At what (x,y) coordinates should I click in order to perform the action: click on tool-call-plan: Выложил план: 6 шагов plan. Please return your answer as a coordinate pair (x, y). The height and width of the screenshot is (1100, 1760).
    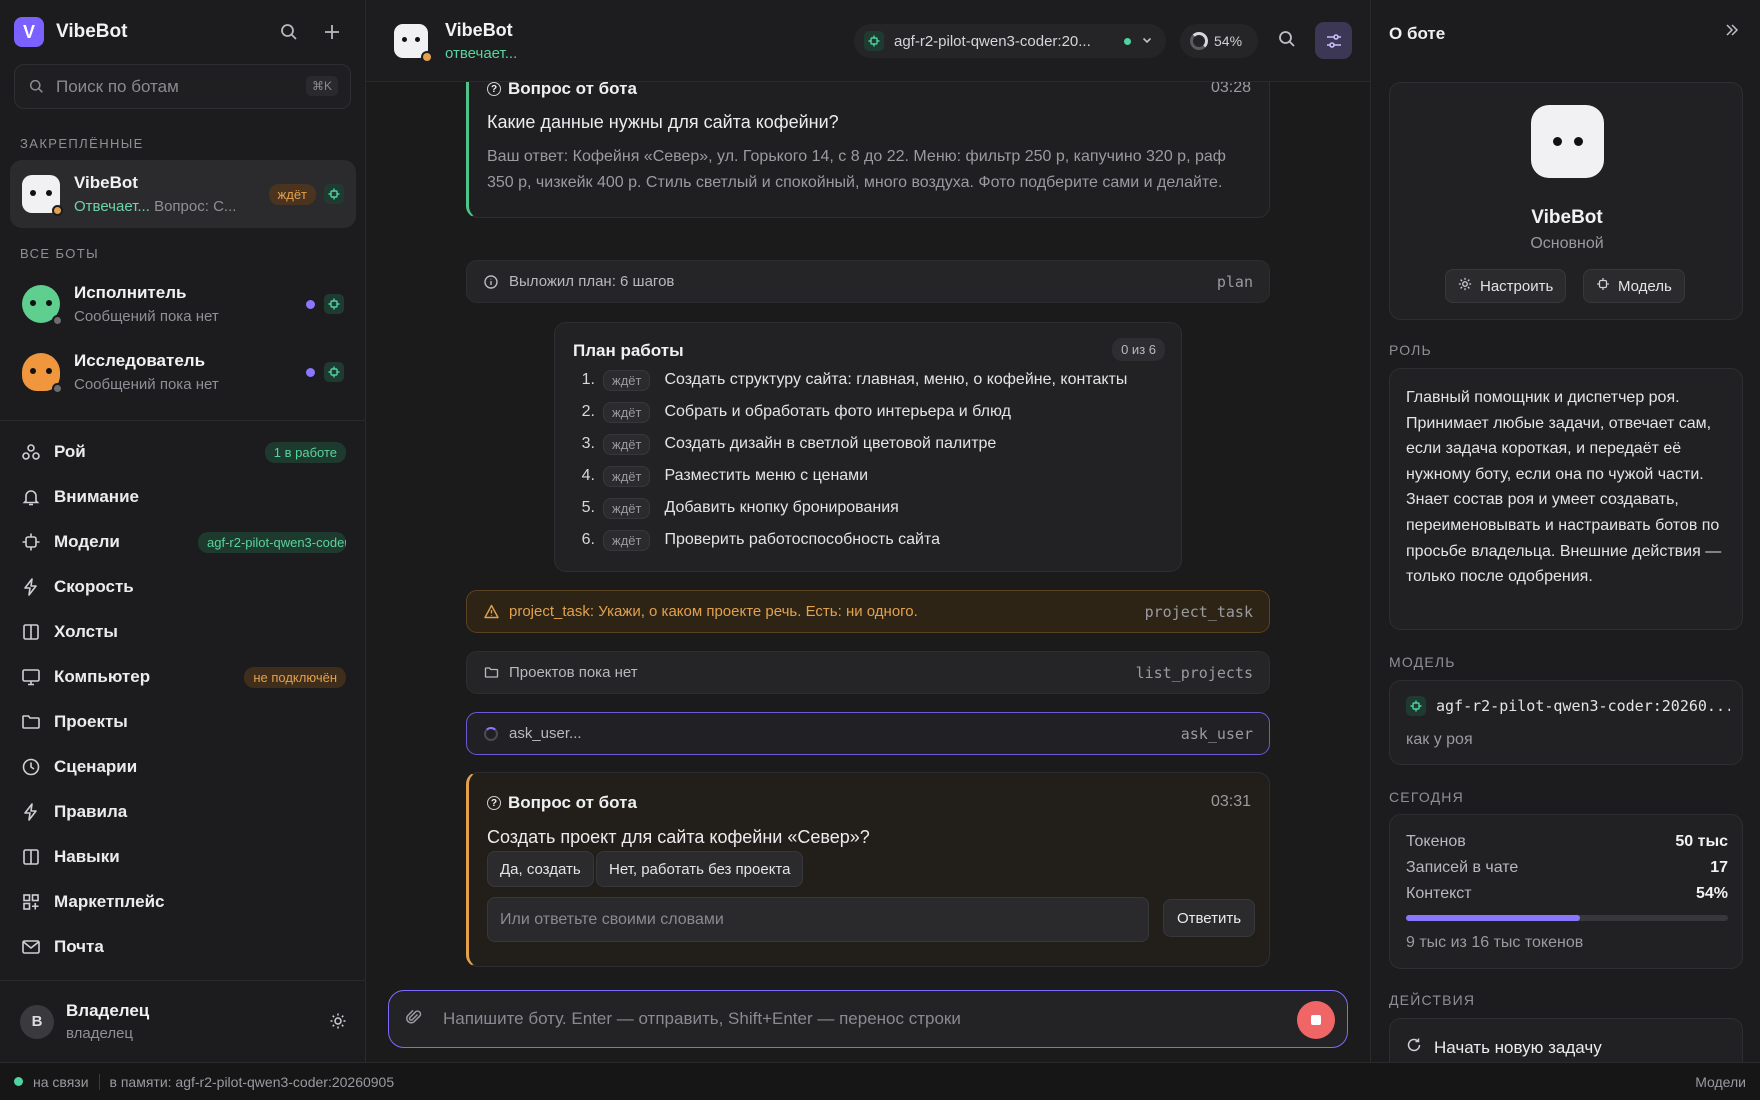
    Looking at the image, I should click on (868, 281).